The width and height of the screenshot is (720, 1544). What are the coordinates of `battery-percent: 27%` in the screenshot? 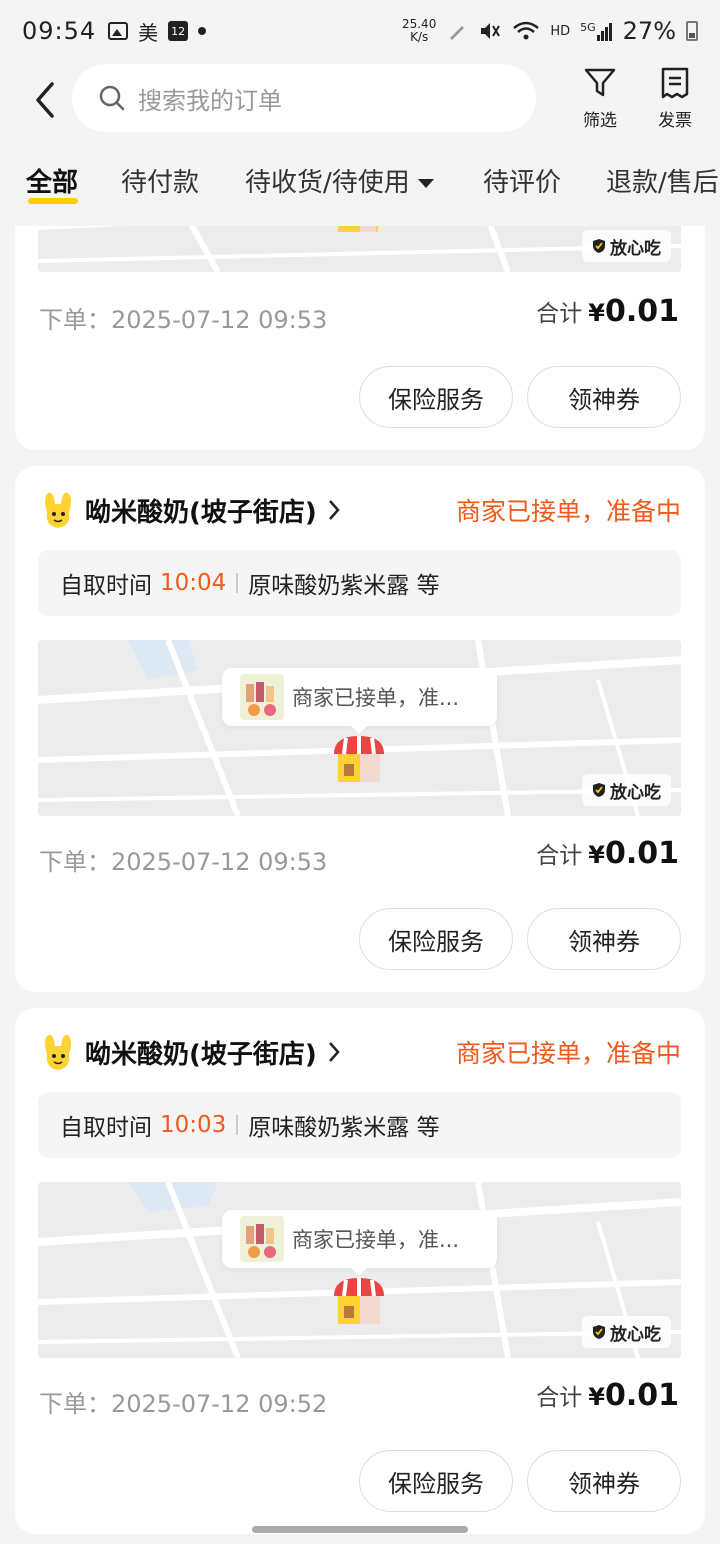 It's located at (649, 31).